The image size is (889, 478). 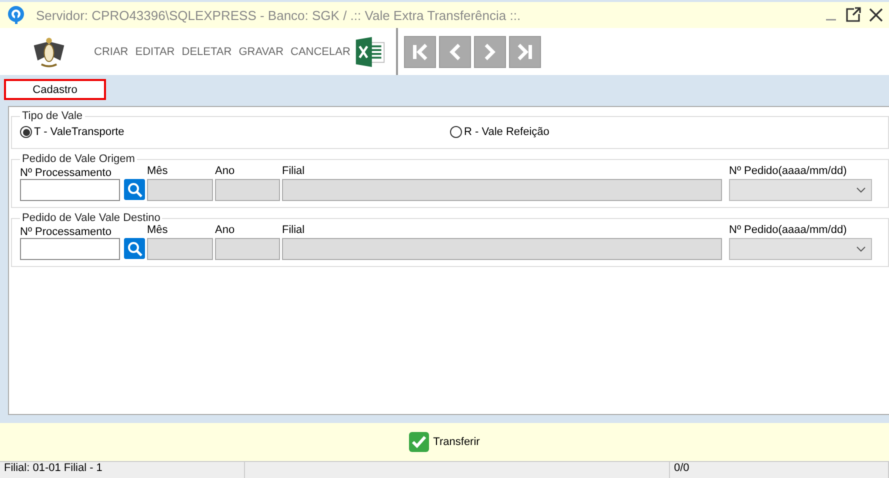 What do you see at coordinates (370, 52) in the screenshot?
I see `spreadsheet-icon` at bounding box center [370, 52].